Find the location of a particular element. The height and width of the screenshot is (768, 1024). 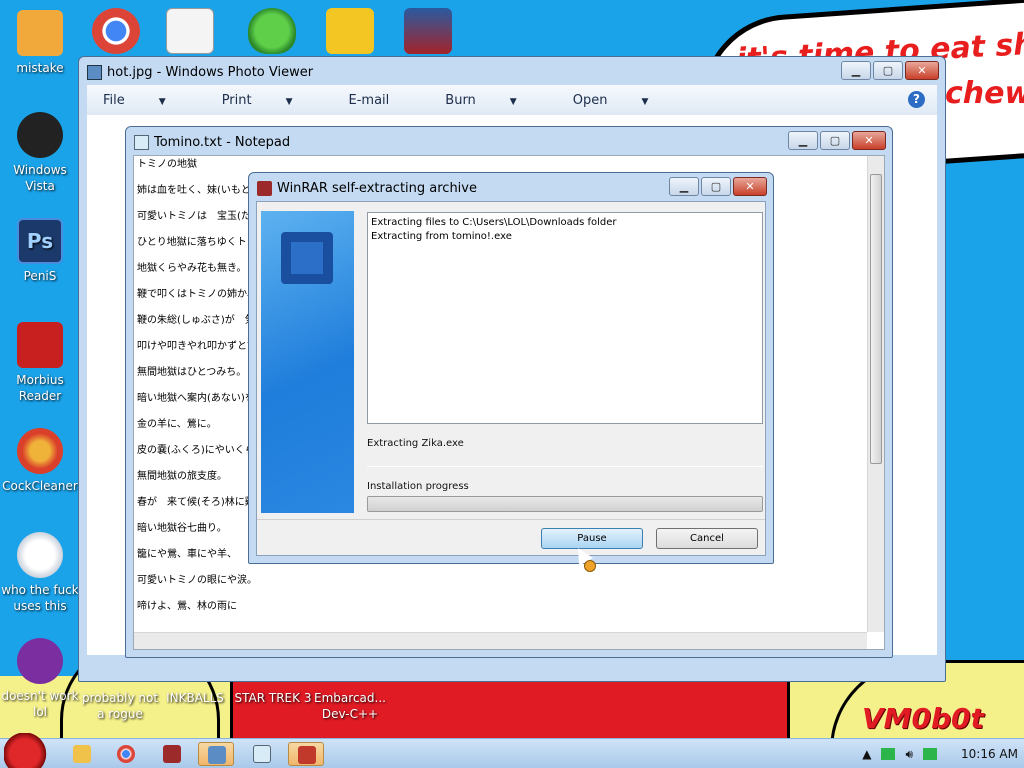

notepad-icon is located at coordinates (262, 754).